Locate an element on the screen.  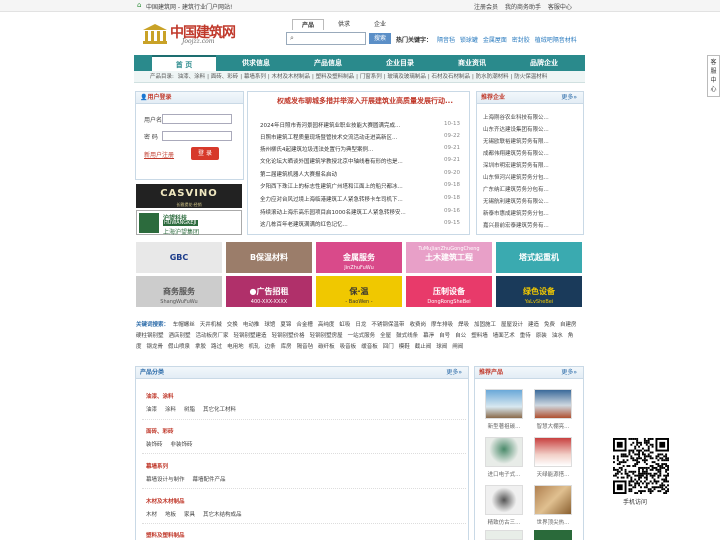
category-group-title: 油漆、涂料 is located at coordinates (160, 396).